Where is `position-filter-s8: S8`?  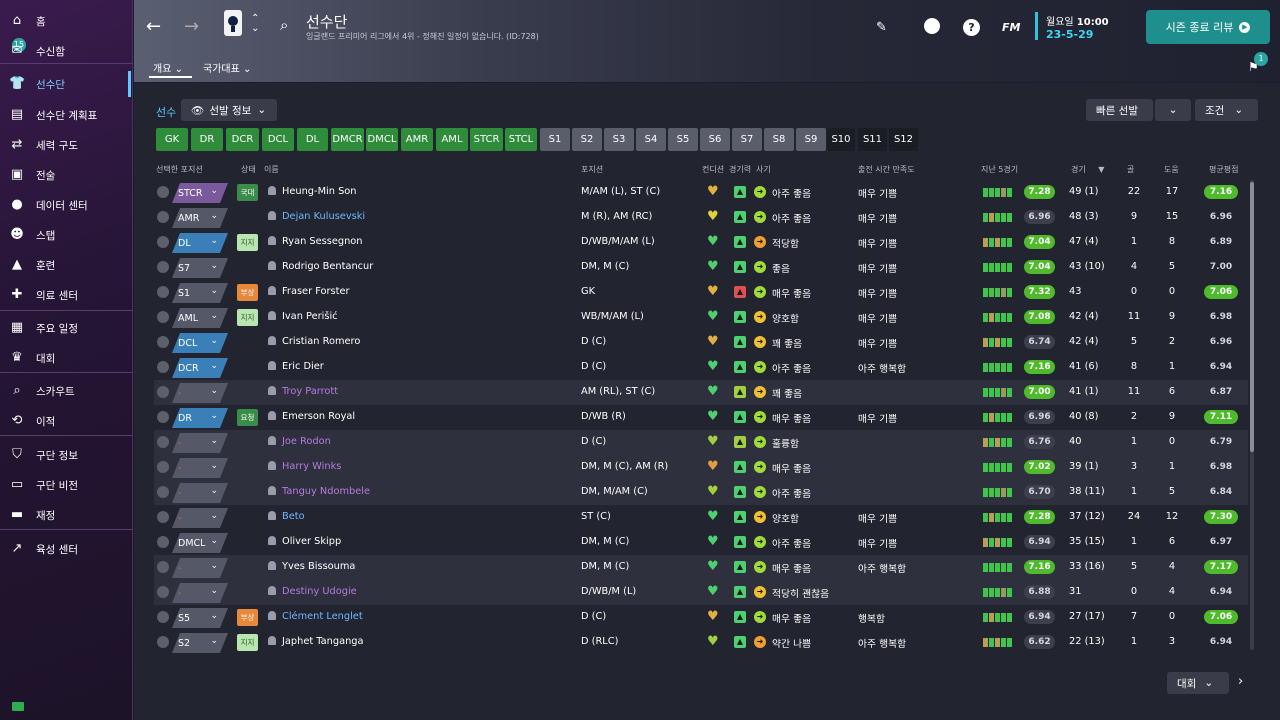 position-filter-s8: S8 is located at coordinates (779, 139).